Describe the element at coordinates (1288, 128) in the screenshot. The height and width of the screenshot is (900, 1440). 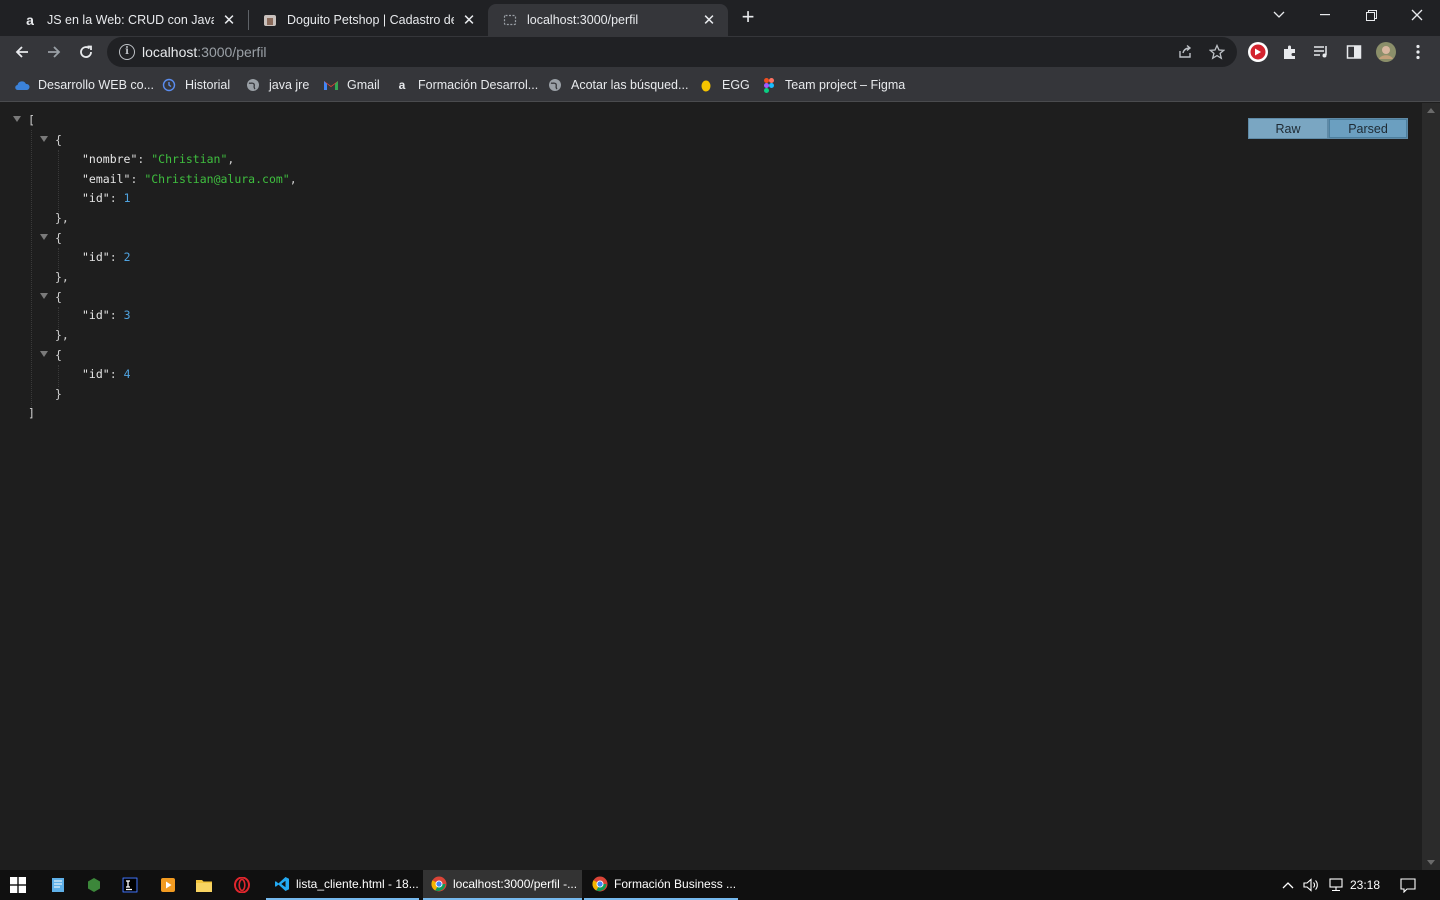
I see `raw-button: Raw` at that location.